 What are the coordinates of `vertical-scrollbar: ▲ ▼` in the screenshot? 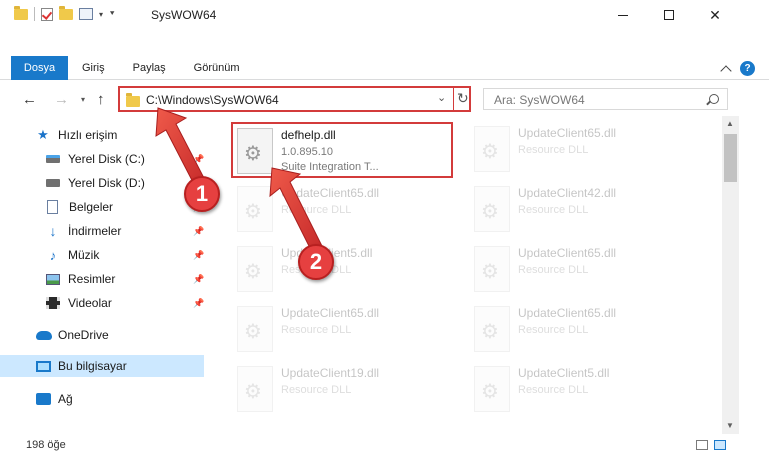 It's located at (730, 275).